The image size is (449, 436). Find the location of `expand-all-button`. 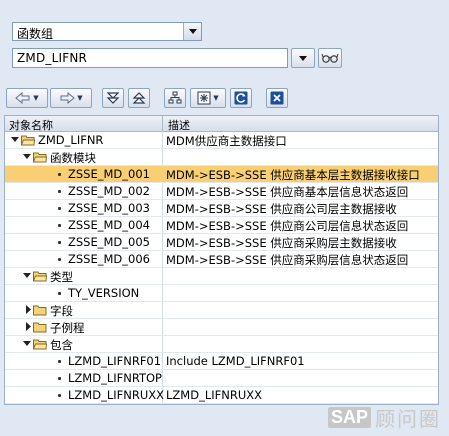

expand-all-button is located at coordinates (113, 98).